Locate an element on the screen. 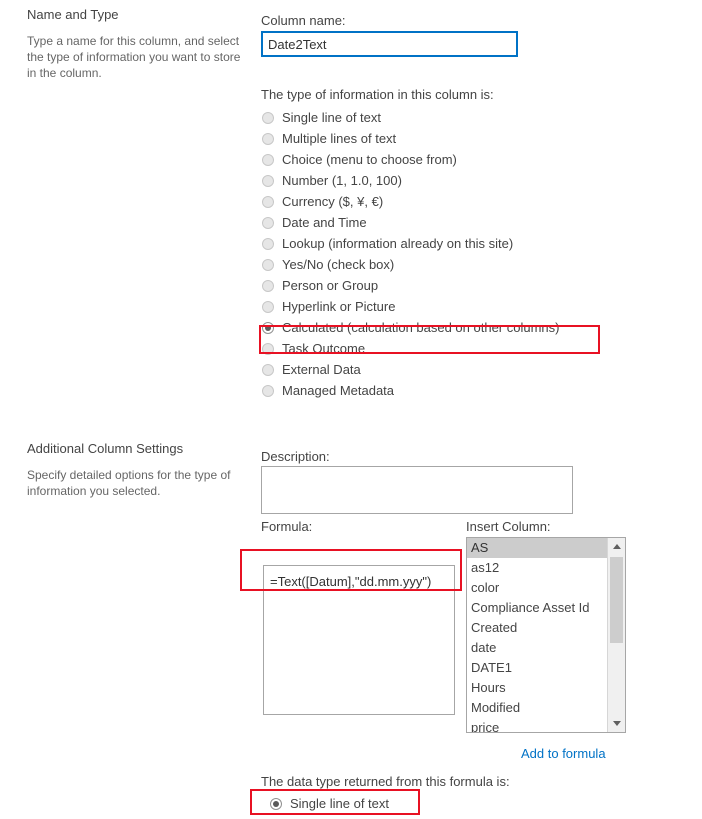 The height and width of the screenshot is (819, 702). radio-option-label: Number (1, 1.0, 100) is located at coordinates (342, 180).